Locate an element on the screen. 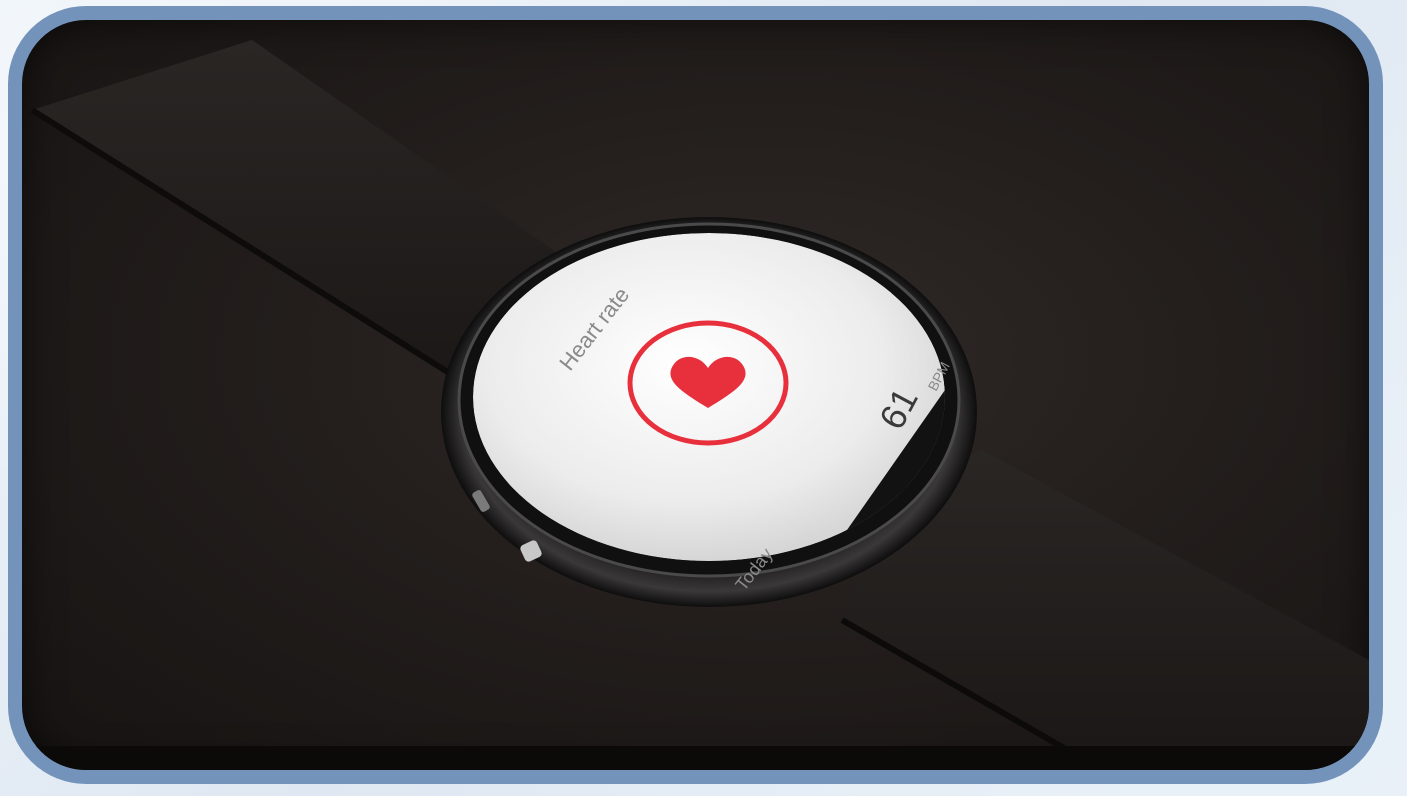 The image size is (1407, 796). bottom-shadow-band is located at coordinates (695, 758).